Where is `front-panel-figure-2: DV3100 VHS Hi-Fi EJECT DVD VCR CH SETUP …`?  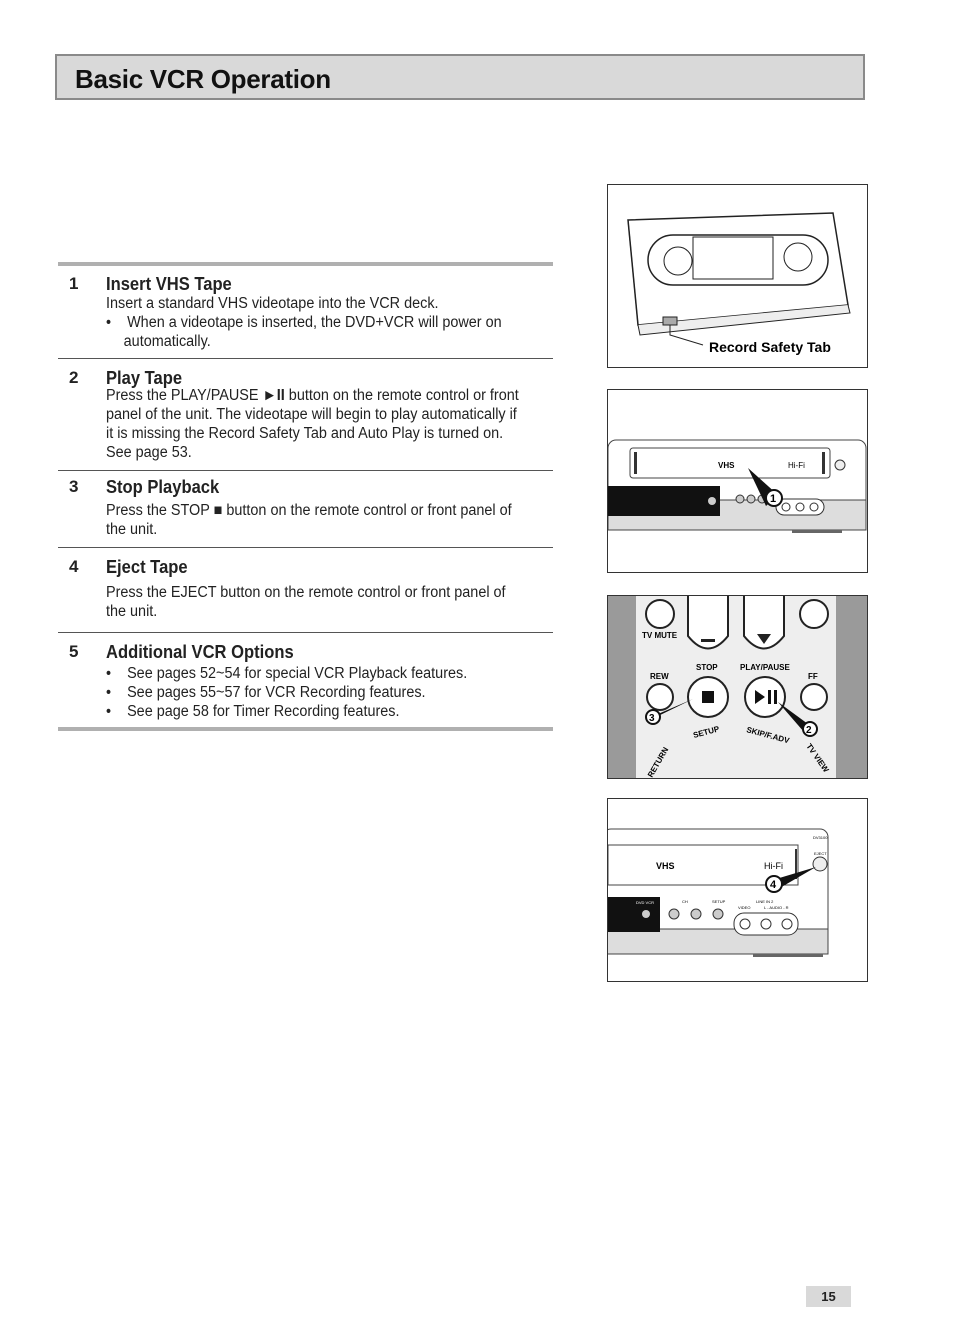
front-panel-figure-2: DV3100 VHS Hi-Fi EJECT DVD VCR CH SETUP … is located at coordinates (737, 890).